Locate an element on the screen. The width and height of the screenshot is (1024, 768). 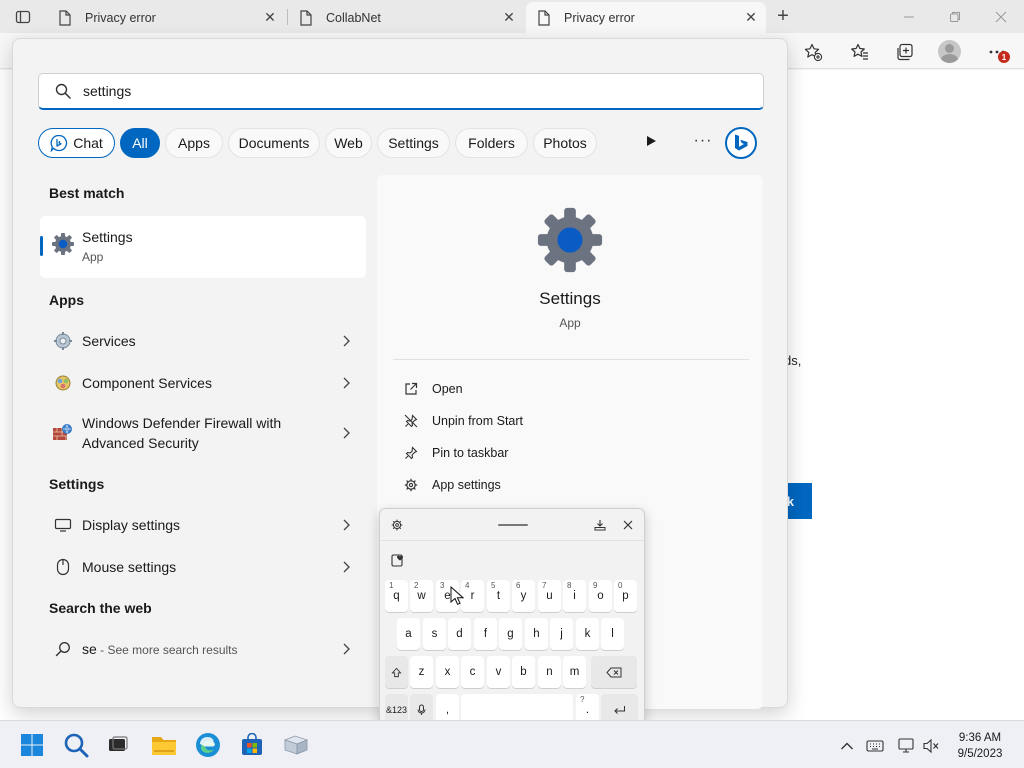
services-gear-icon is located at coordinates (63, 341).